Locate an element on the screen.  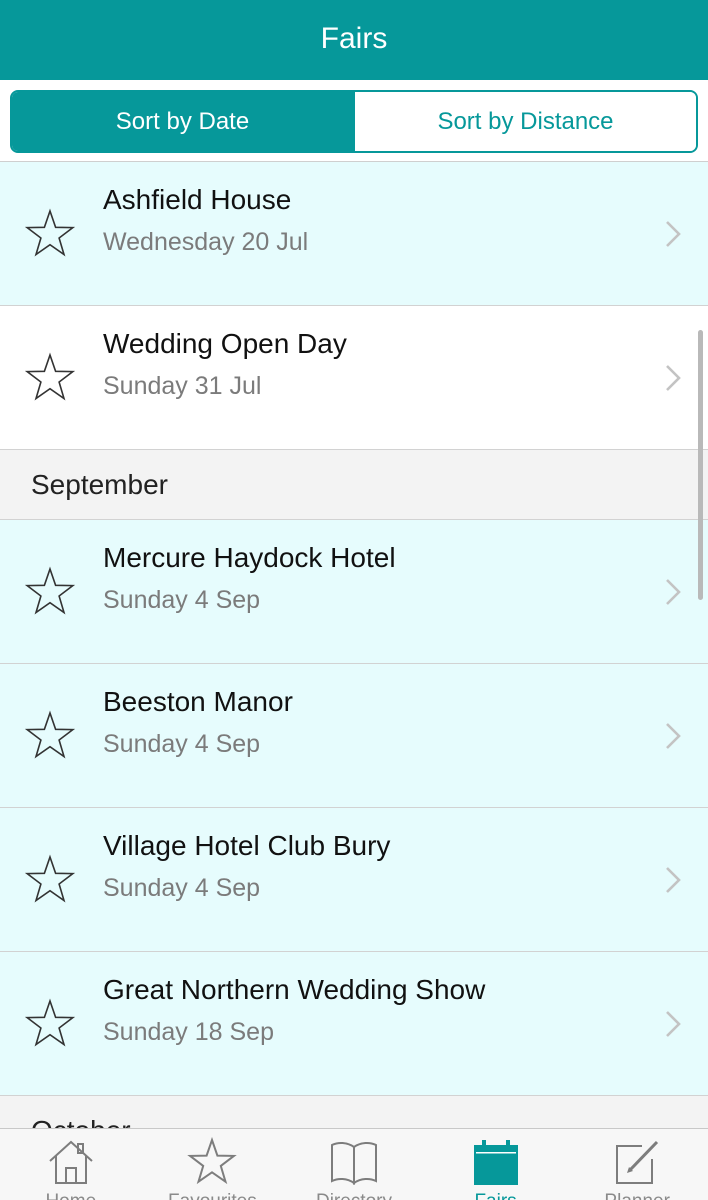
fair-name: Beeston Manor is located at coordinates (198, 701).